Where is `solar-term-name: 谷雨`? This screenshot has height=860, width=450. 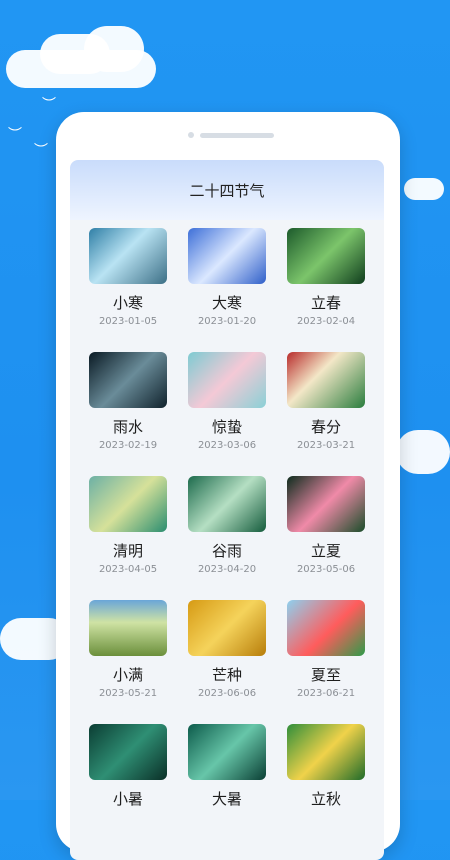 solar-term-name: 谷雨 is located at coordinates (226, 551).